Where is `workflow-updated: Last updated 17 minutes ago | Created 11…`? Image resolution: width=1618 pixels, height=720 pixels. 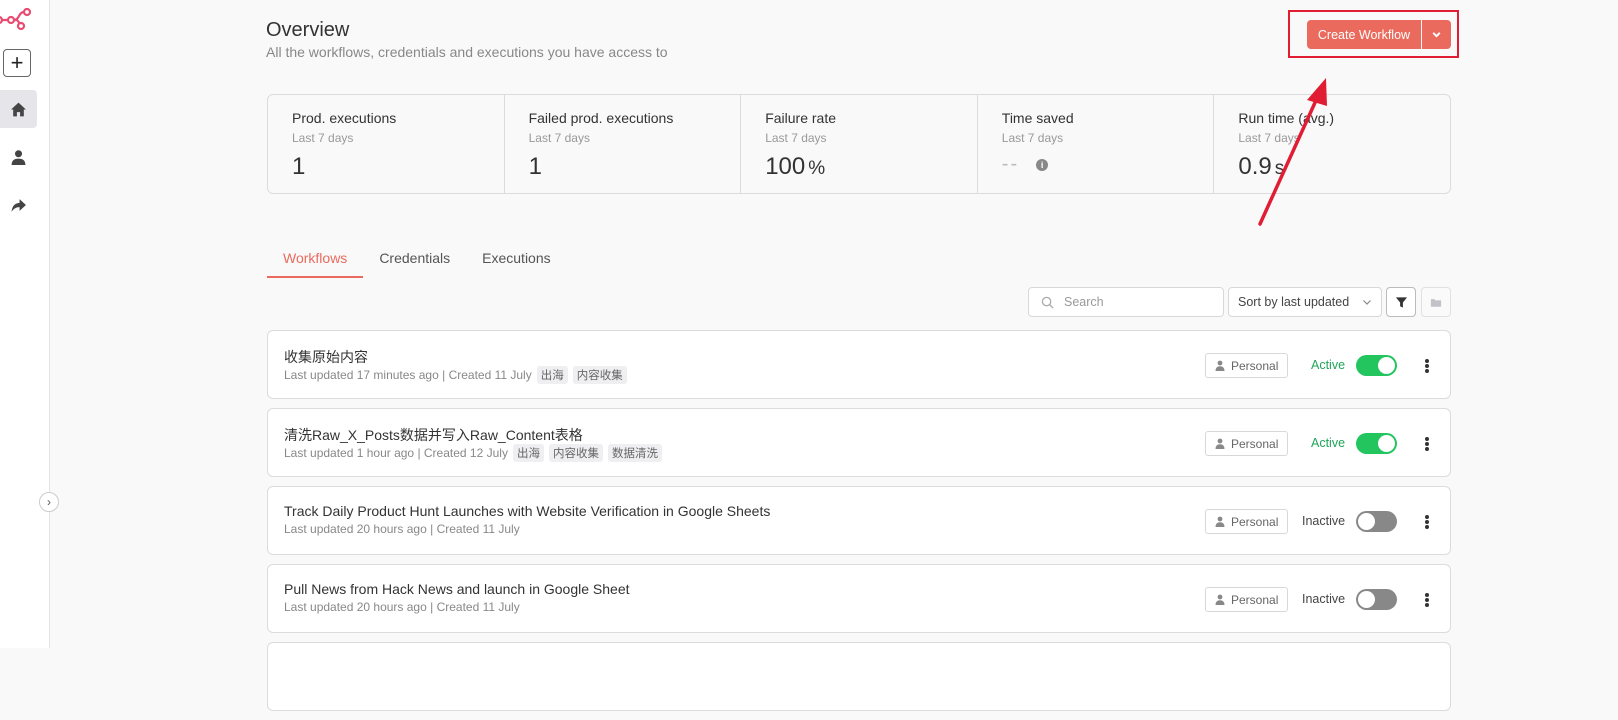 workflow-updated: Last updated 17 minutes ago | Created 11… is located at coordinates (408, 375).